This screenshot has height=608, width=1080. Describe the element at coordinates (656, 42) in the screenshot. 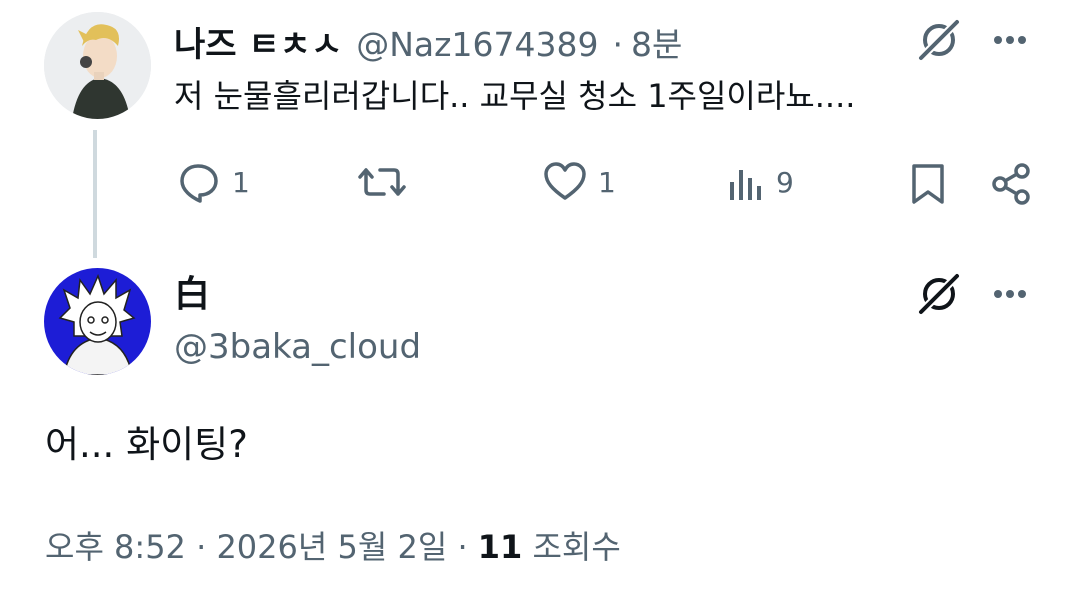

I see `timestamp: 8분` at that location.